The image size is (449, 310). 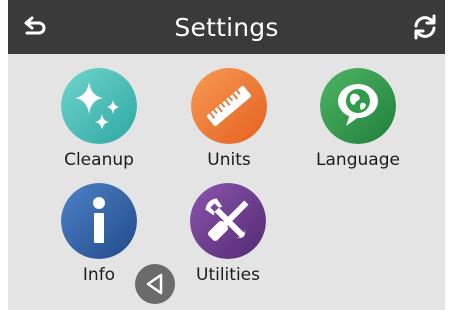 I want to click on triangle-left-icon, so click(x=154, y=284).